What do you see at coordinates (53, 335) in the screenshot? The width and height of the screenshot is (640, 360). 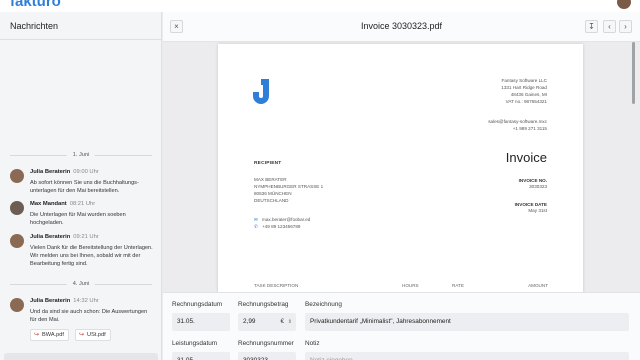 I see `attachment-name: BWA.pdf` at bounding box center [53, 335].